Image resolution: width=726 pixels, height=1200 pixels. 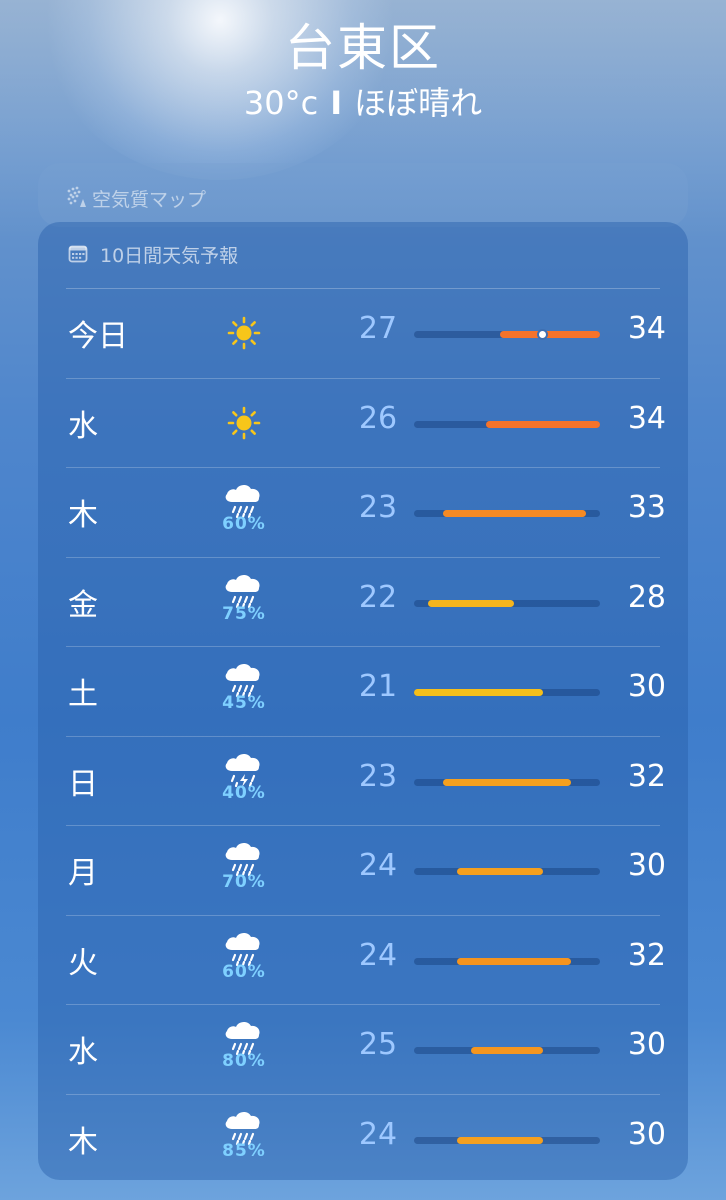 I want to click on calendar-icon, so click(x=78, y=254).